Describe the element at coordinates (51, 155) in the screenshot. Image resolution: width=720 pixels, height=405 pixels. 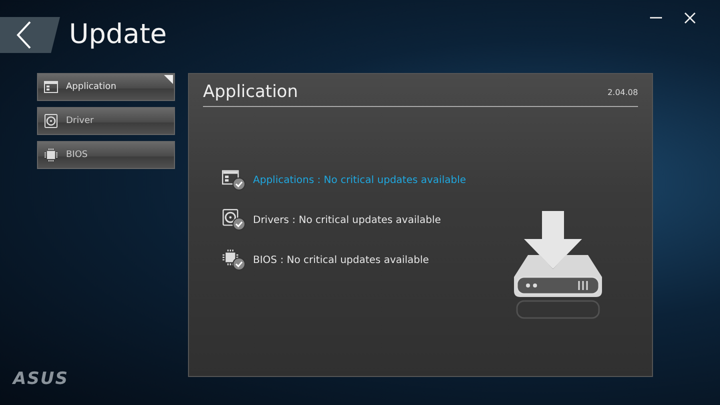
I see `chip-icon` at that location.